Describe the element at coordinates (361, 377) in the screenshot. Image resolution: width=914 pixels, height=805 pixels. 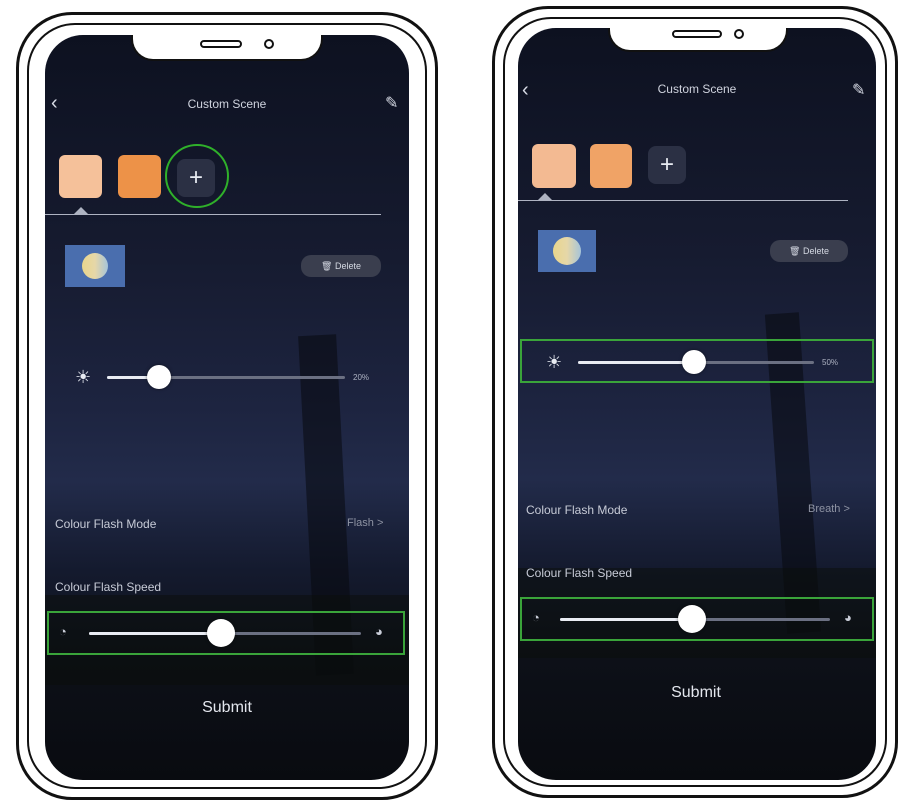
I see `brightness-value: 20%` at that location.